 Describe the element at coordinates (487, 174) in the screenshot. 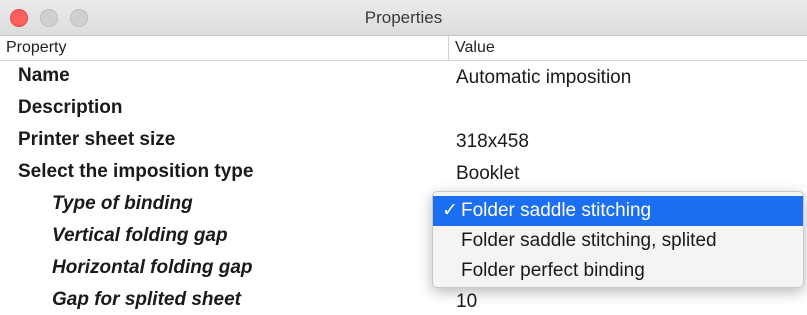

I see `property-value: Booklet` at that location.